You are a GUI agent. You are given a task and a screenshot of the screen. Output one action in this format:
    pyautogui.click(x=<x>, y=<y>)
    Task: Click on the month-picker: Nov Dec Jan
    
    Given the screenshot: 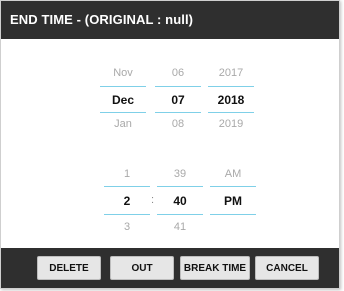 What is the action you would take?
    pyautogui.click(x=123, y=97)
    